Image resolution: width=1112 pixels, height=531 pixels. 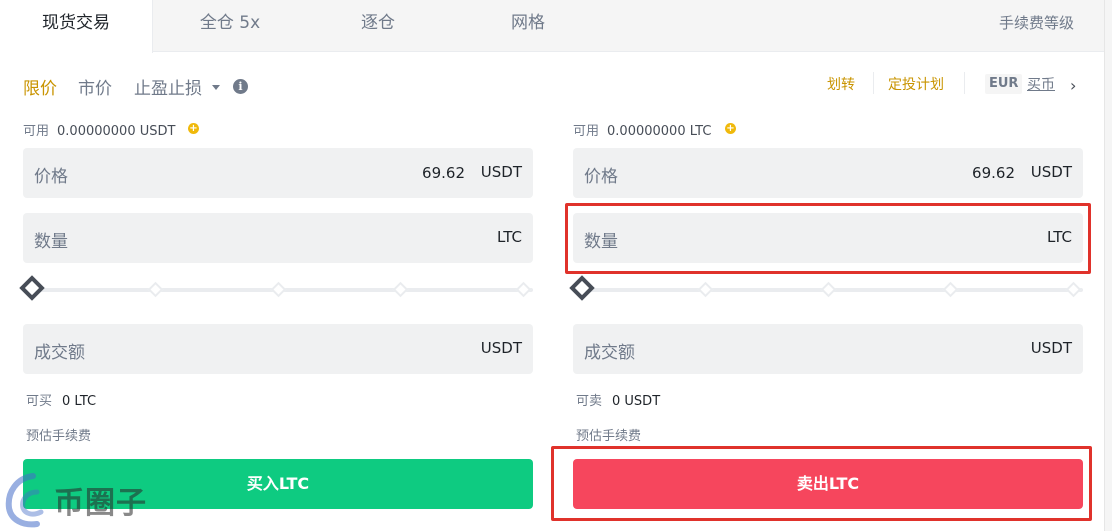 What do you see at coordinates (168, 86) in the screenshot?
I see `order-type-stop-limit: 止盈止损` at bounding box center [168, 86].